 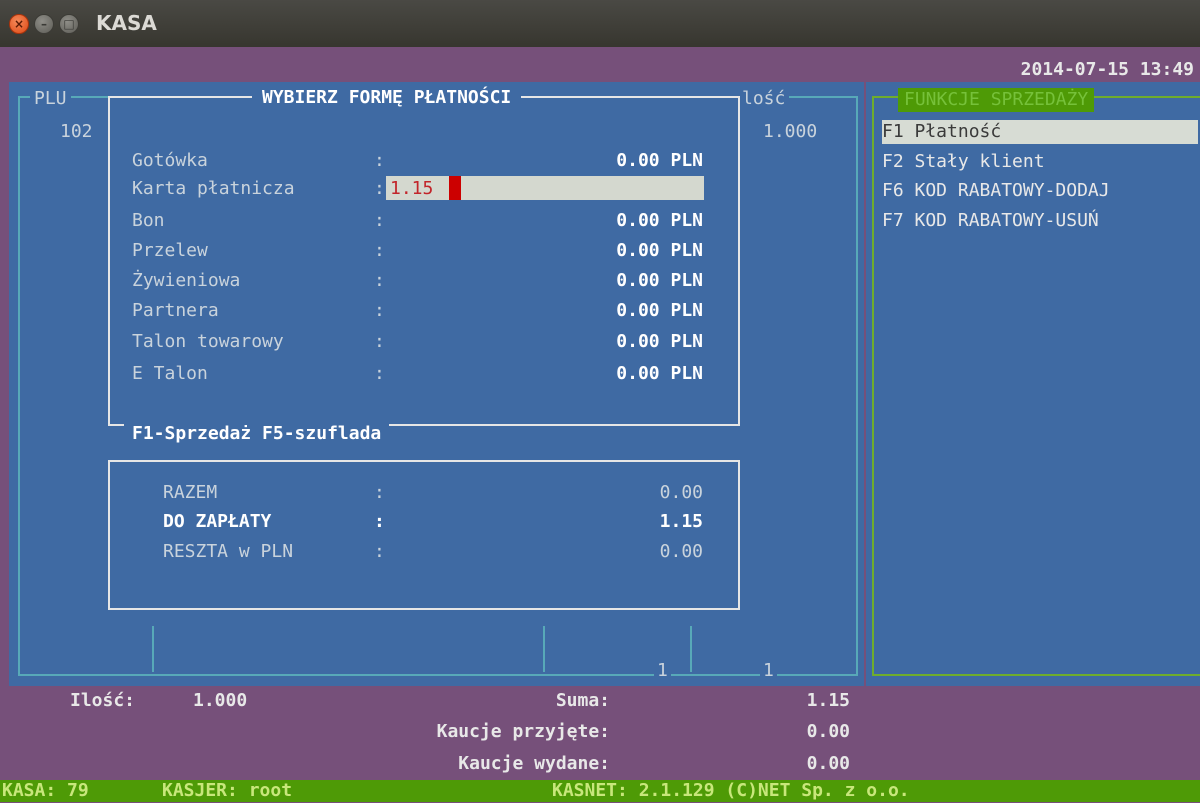 What do you see at coordinates (455, 188) in the screenshot?
I see `text-cursor` at bounding box center [455, 188].